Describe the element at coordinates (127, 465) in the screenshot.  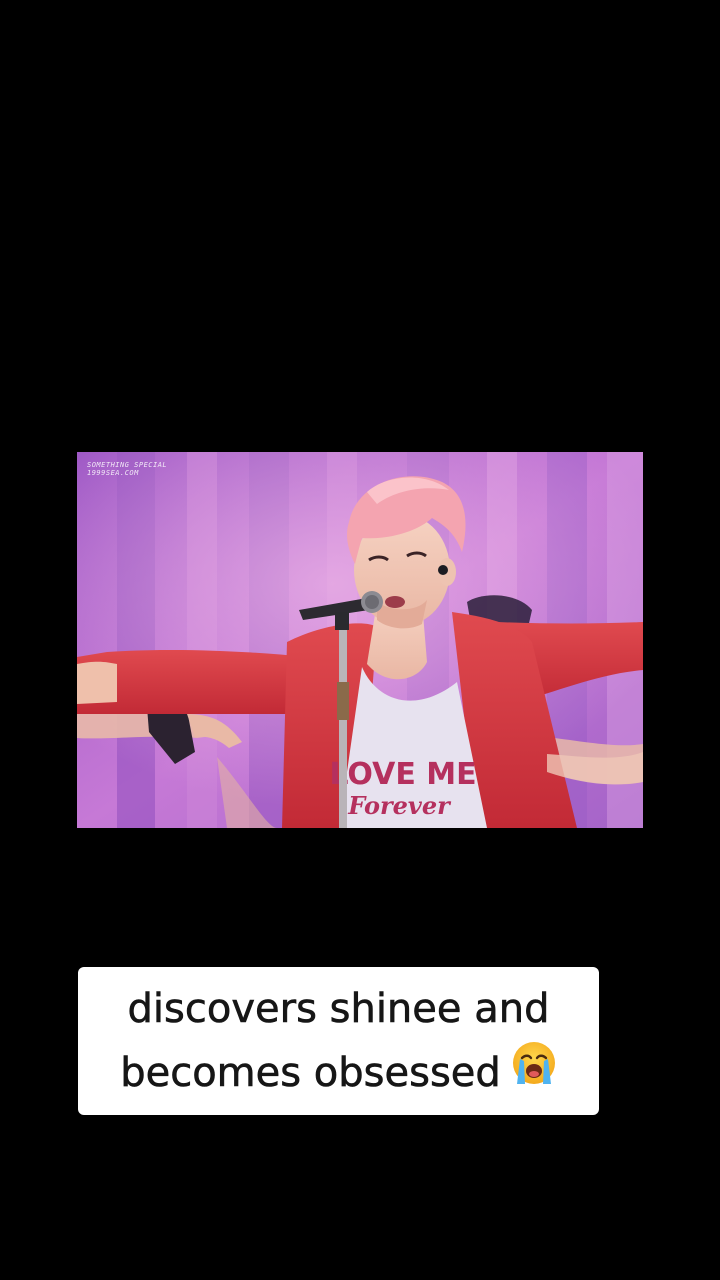
I see `watermark-line-1: SOMETHING SPECIAL` at that location.